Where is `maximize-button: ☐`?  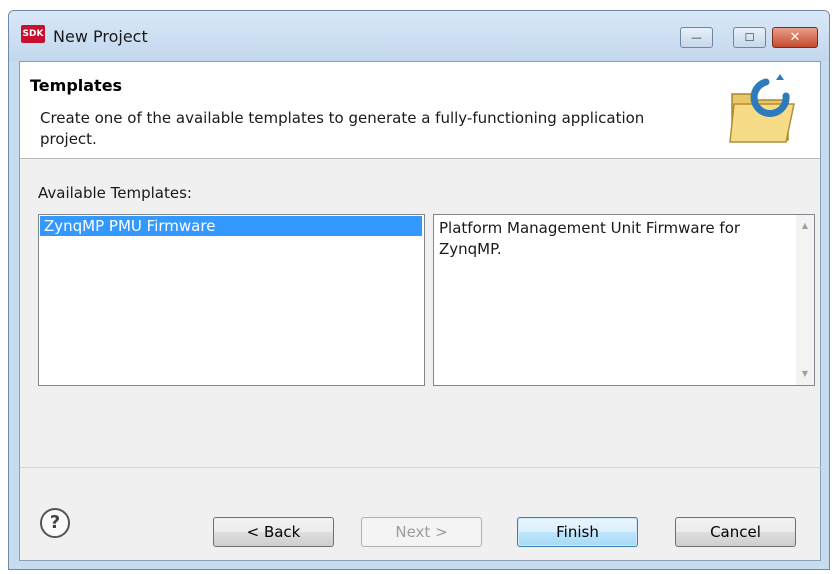
maximize-button: ☐ is located at coordinates (749, 37).